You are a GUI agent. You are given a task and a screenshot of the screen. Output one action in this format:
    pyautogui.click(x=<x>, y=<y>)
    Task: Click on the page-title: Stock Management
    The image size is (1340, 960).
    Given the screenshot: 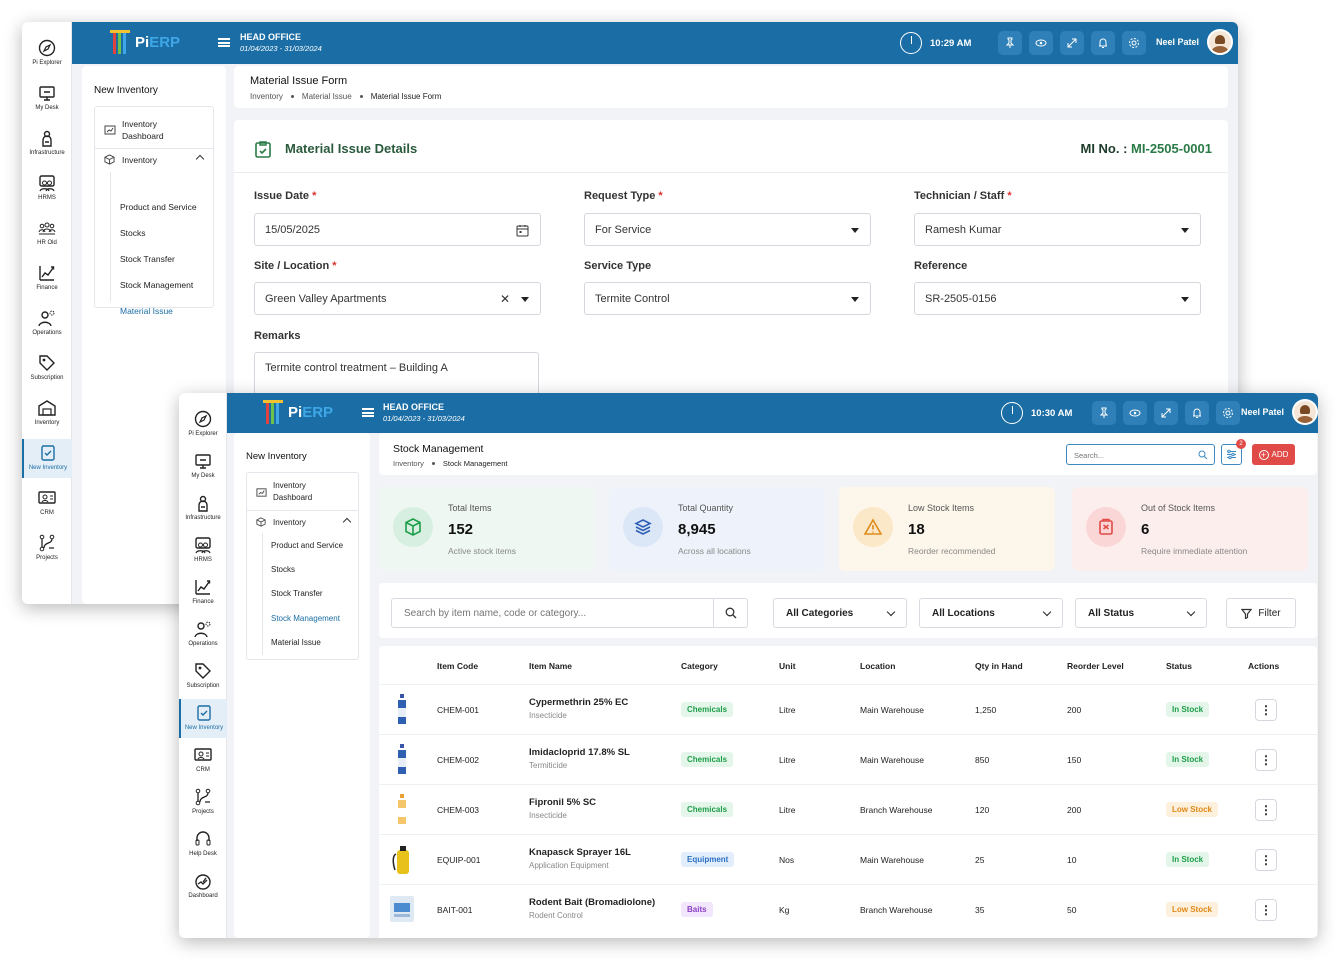 What is the action you would take?
    pyautogui.click(x=438, y=449)
    